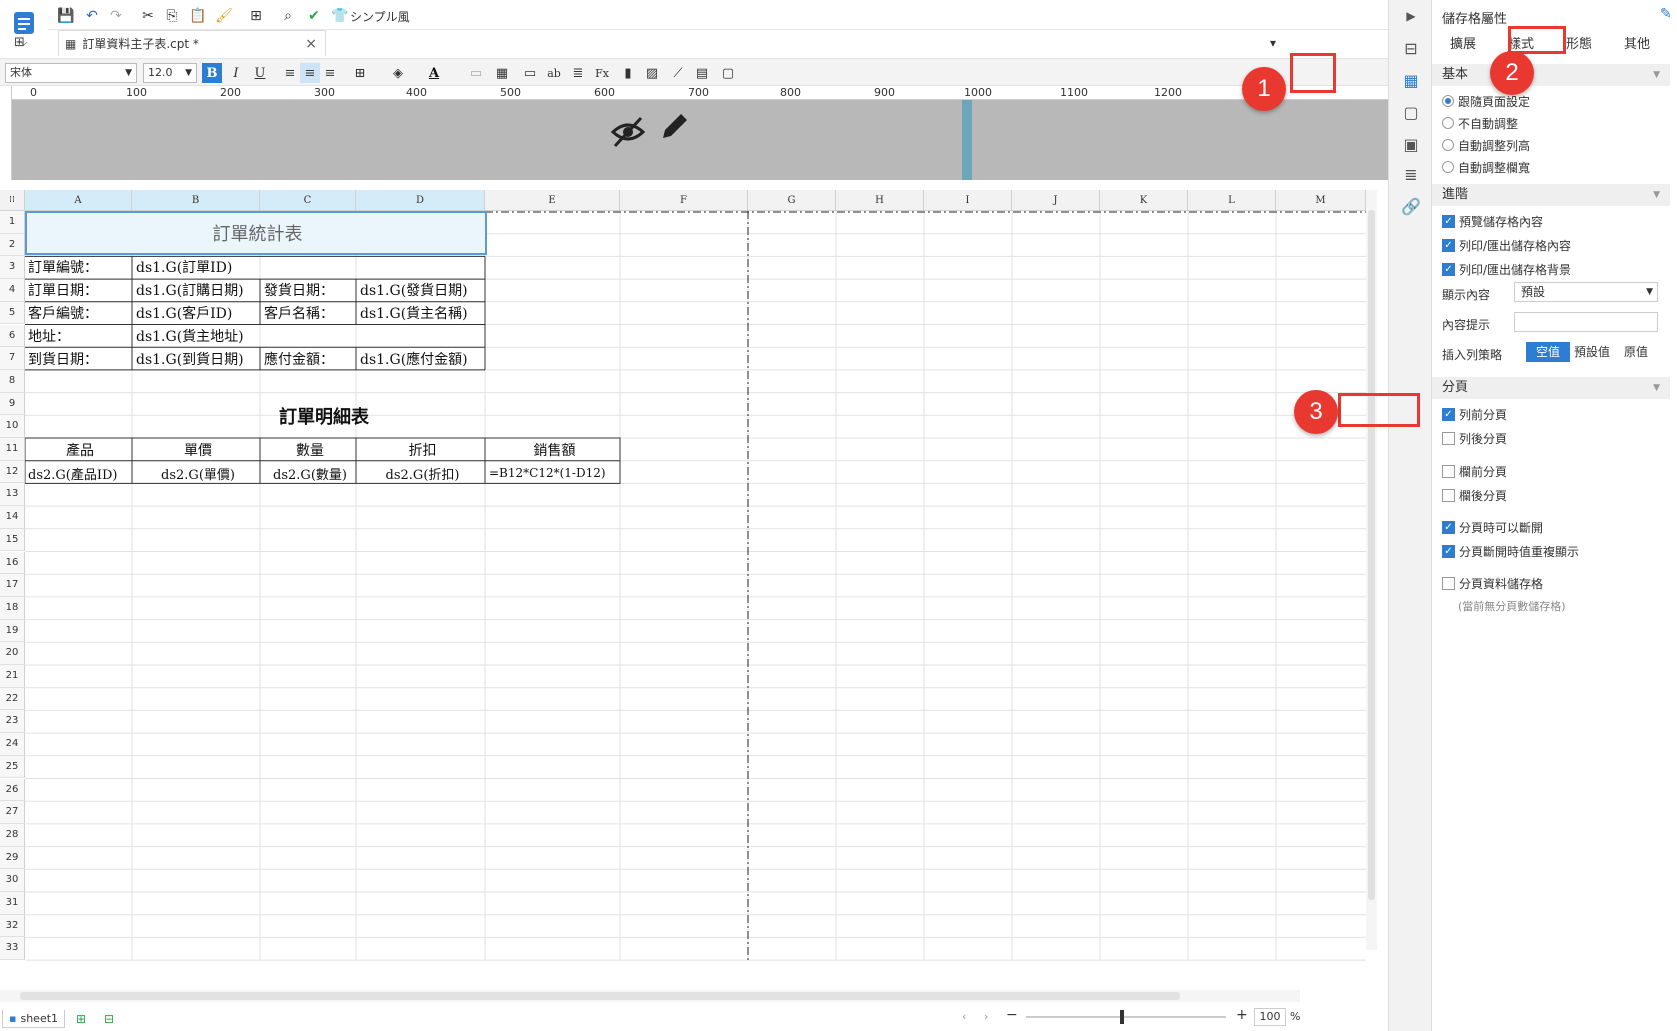 This screenshot has width=1677, height=1031. What do you see at coordinates (1492, 583) in the screenshot?
I see `check-page-data-cell: 分頁資料儲存格` at bounding box center [1492, 583].